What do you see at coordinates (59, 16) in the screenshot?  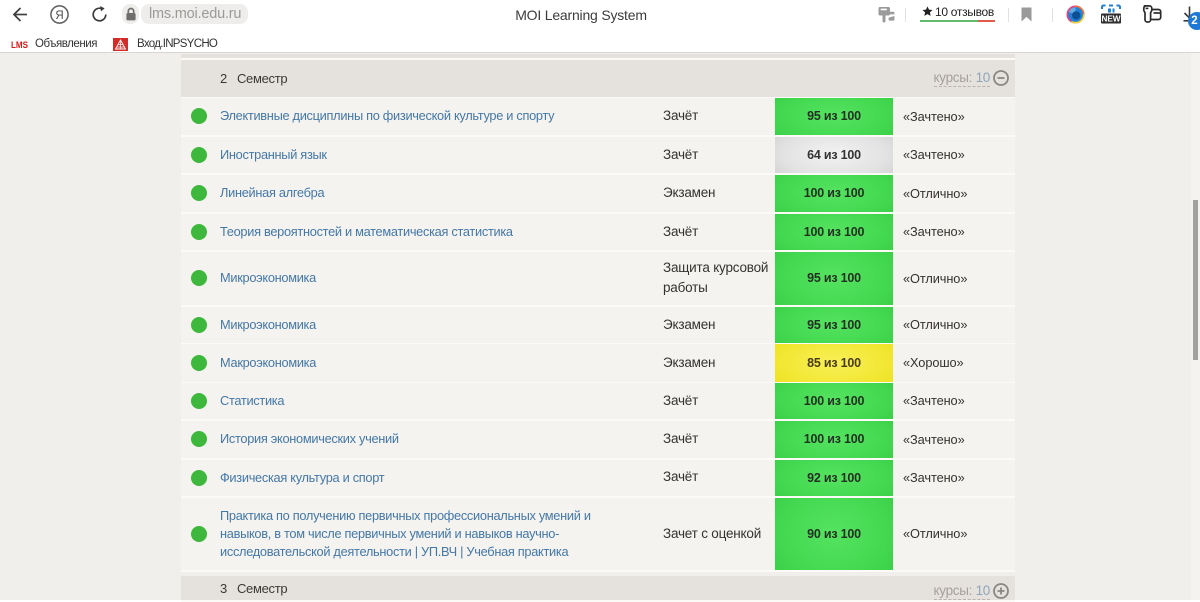 I see `svg-text: Я` at bounding box center [59, 16].